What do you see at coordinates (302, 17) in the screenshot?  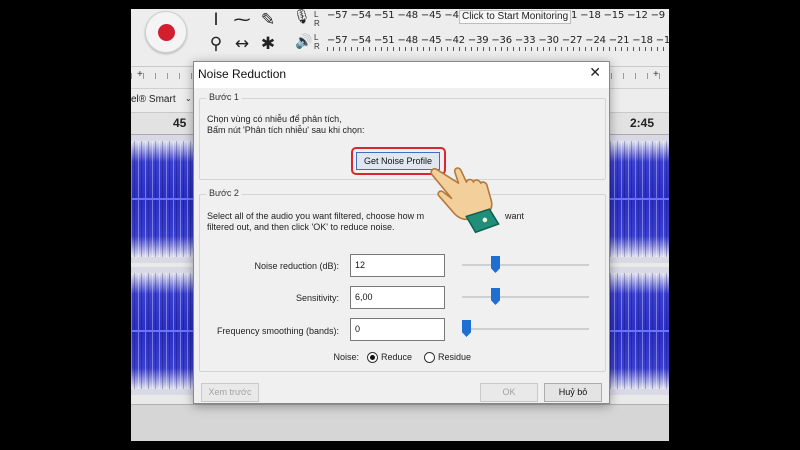 I see `microphone-icon: 🎙` at bounding box center [302, 17].